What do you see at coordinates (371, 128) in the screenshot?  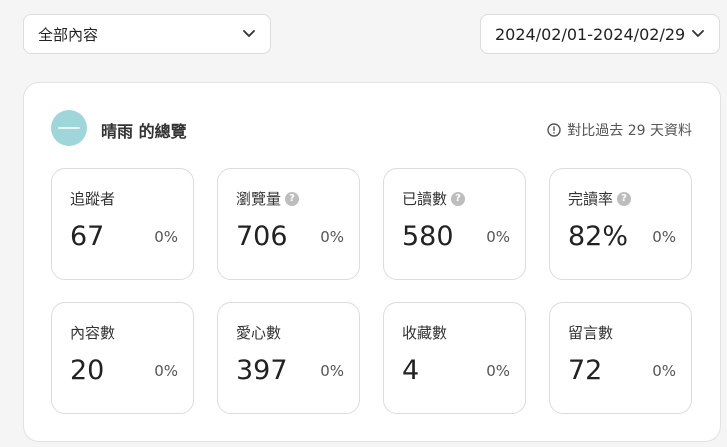 I see `overview-header: 晴雨 的總覽 對比過去 29 天資料` at bounding box center [371, 128].